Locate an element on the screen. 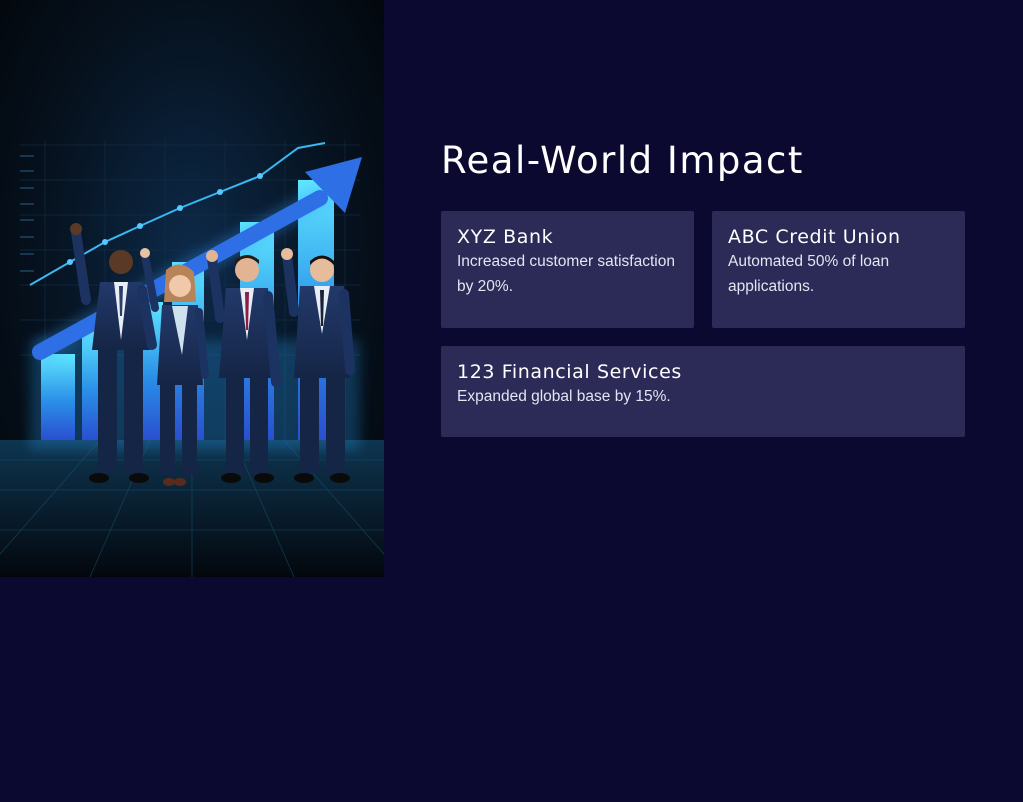 This screenshot has width=1023, height=802. card-title: XYZ Bank is located at coordinates (505, 237).